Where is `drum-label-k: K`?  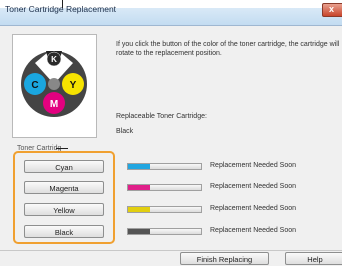 drum-label-k: K is located at coordinates (54, 59).